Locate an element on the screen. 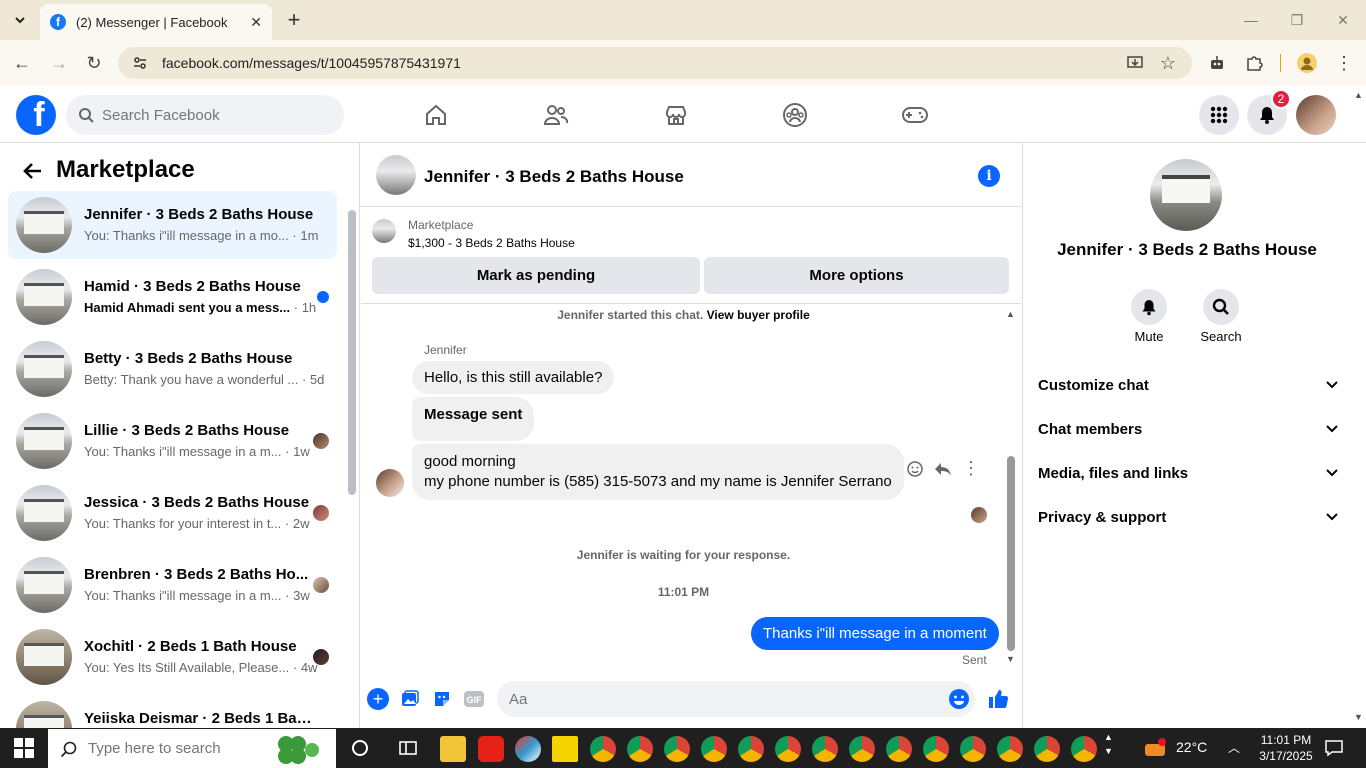  profile-icon is located at coordinates (1307, 63).